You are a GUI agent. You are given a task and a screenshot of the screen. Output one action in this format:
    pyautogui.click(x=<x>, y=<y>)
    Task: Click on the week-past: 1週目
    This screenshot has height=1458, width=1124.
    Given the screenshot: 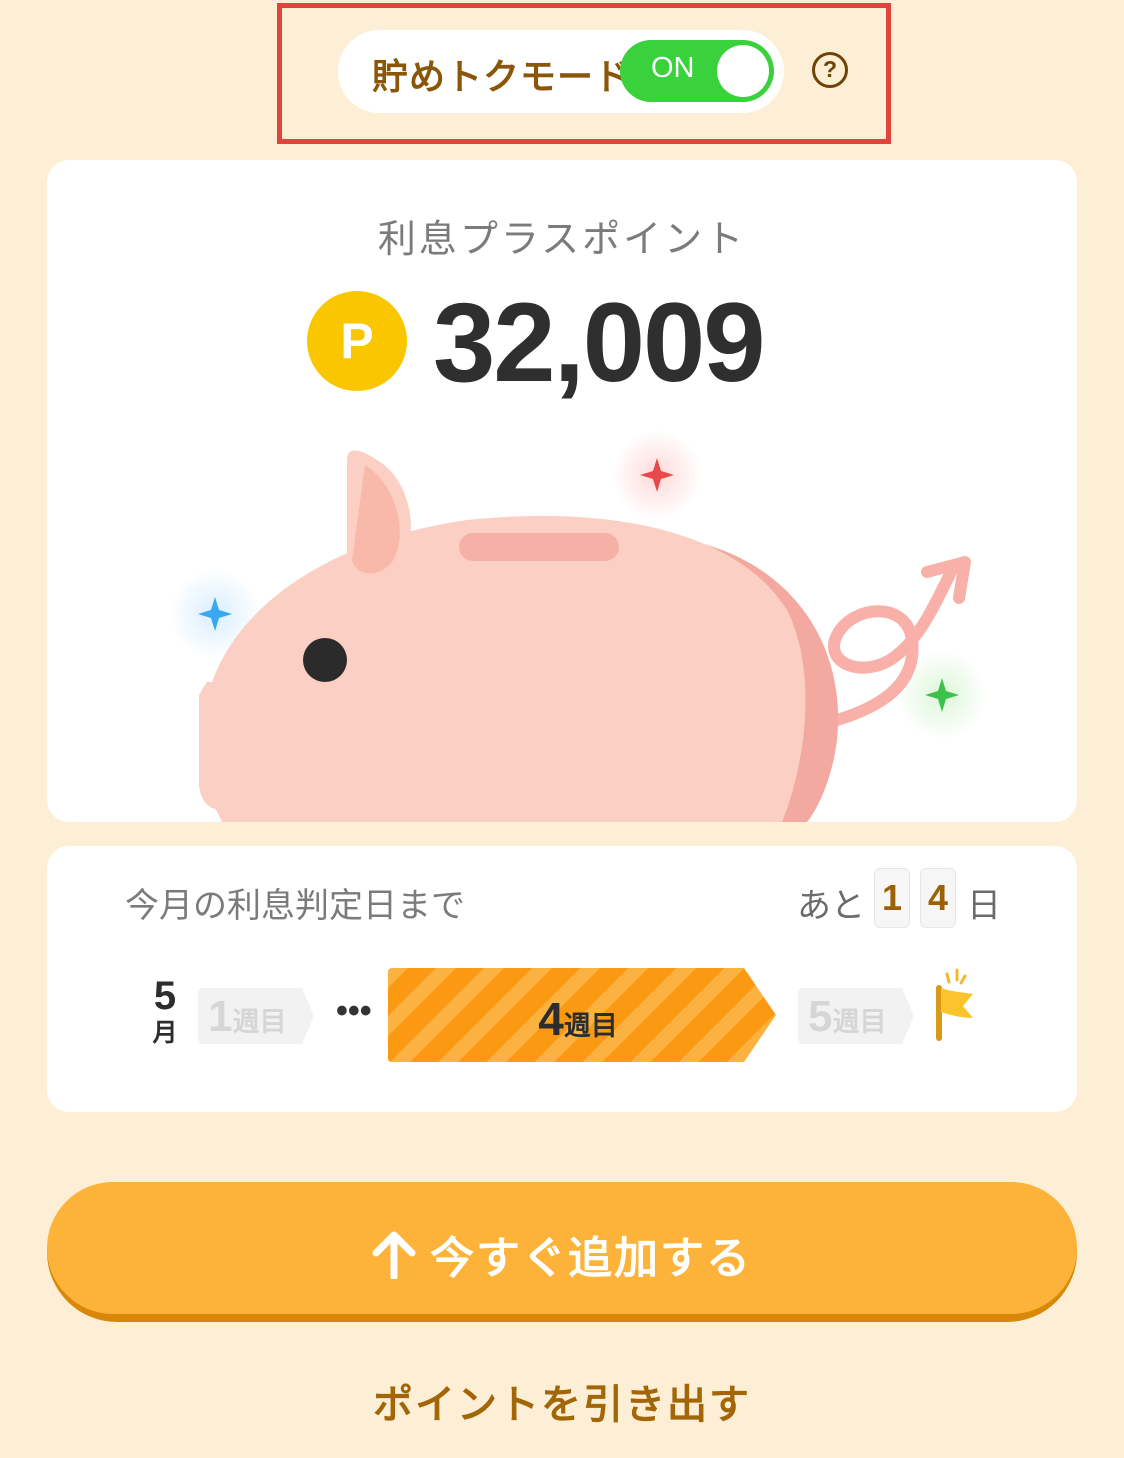 What is the action you would take?
    pyautogui.click(x=257, y=1016)
    